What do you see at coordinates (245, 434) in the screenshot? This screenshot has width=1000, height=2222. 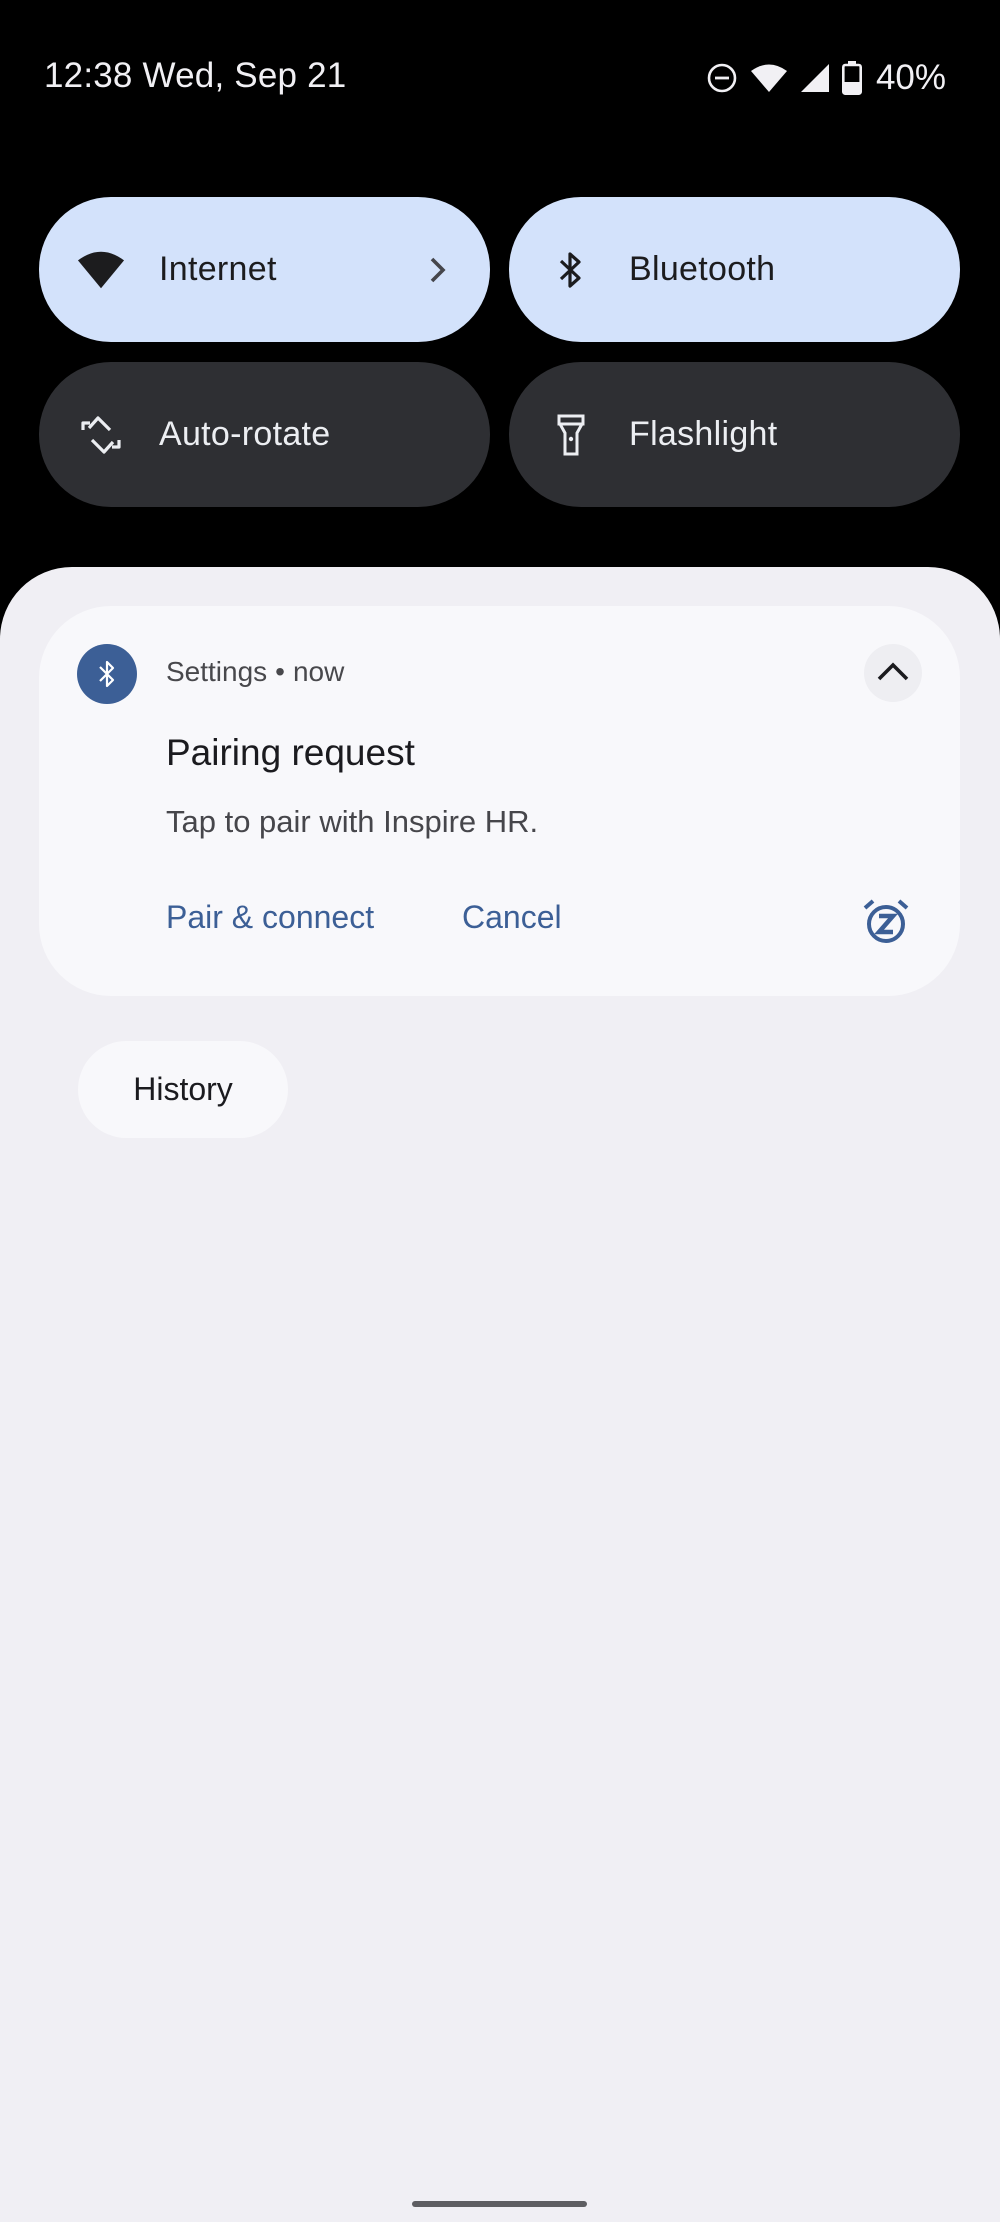 I see `tile-label: Auto-rotate` at bounding box center [245, 434].